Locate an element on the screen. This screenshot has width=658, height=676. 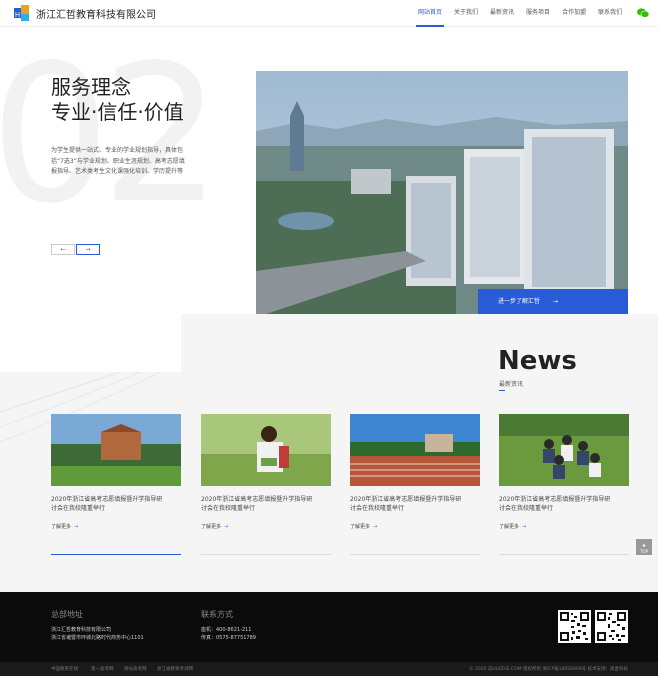
brand-name: 浙江汇哲教育科技有限公司 is located at coordinates (96, 13).